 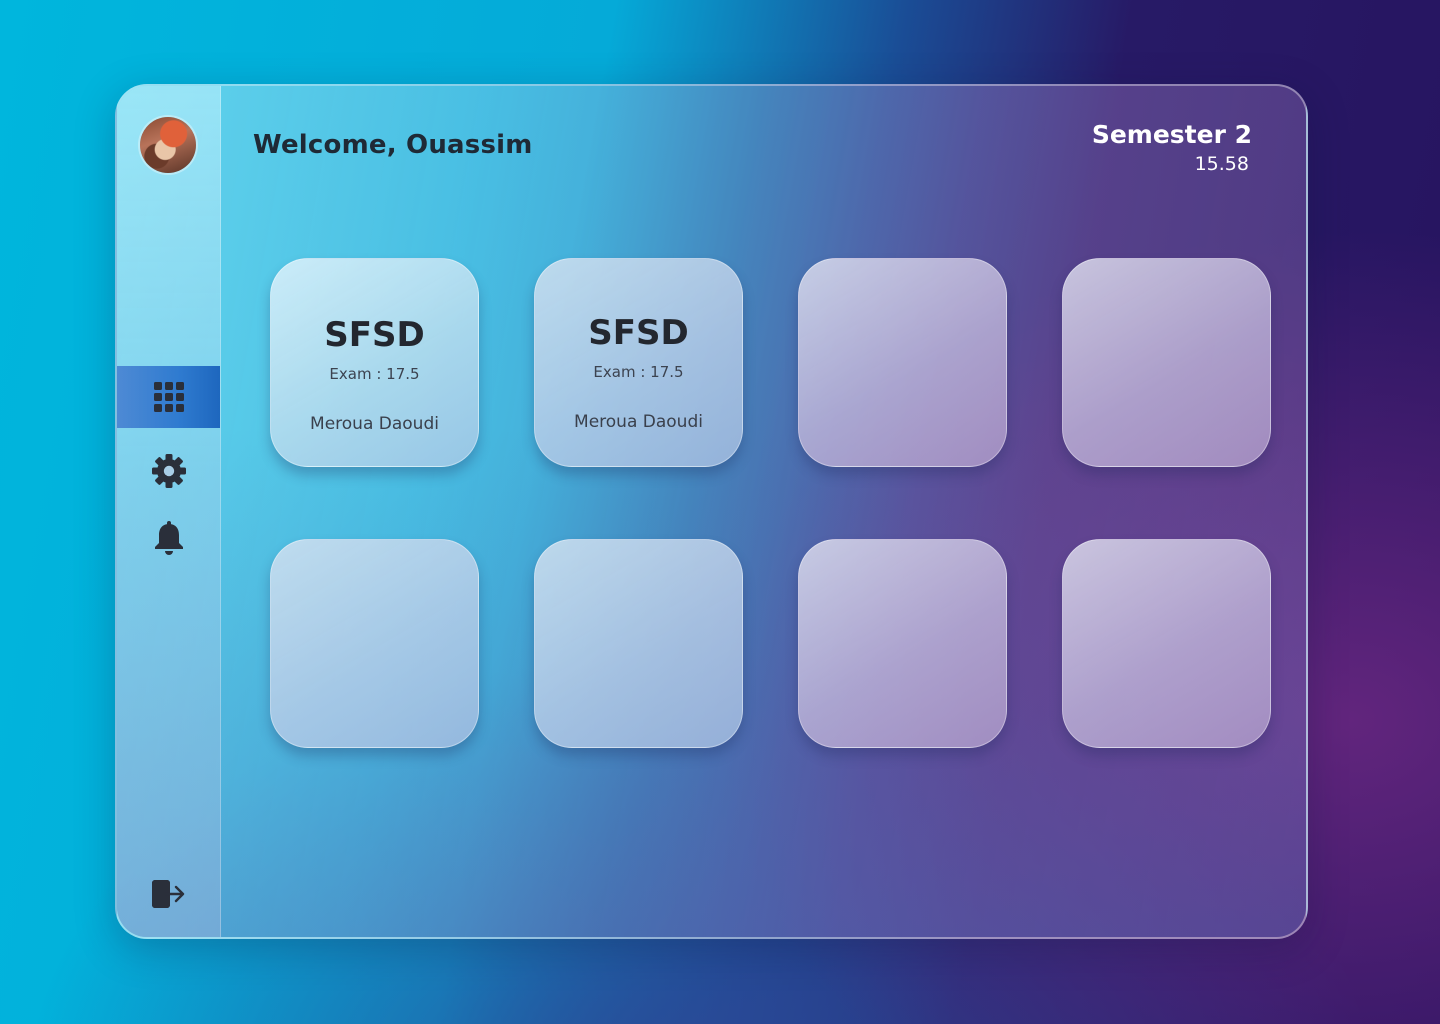 What do you see at coordinates (1221, 164) in the screenshot?
I see `semester-average: 15.58` at bounding box center [1221, 164].